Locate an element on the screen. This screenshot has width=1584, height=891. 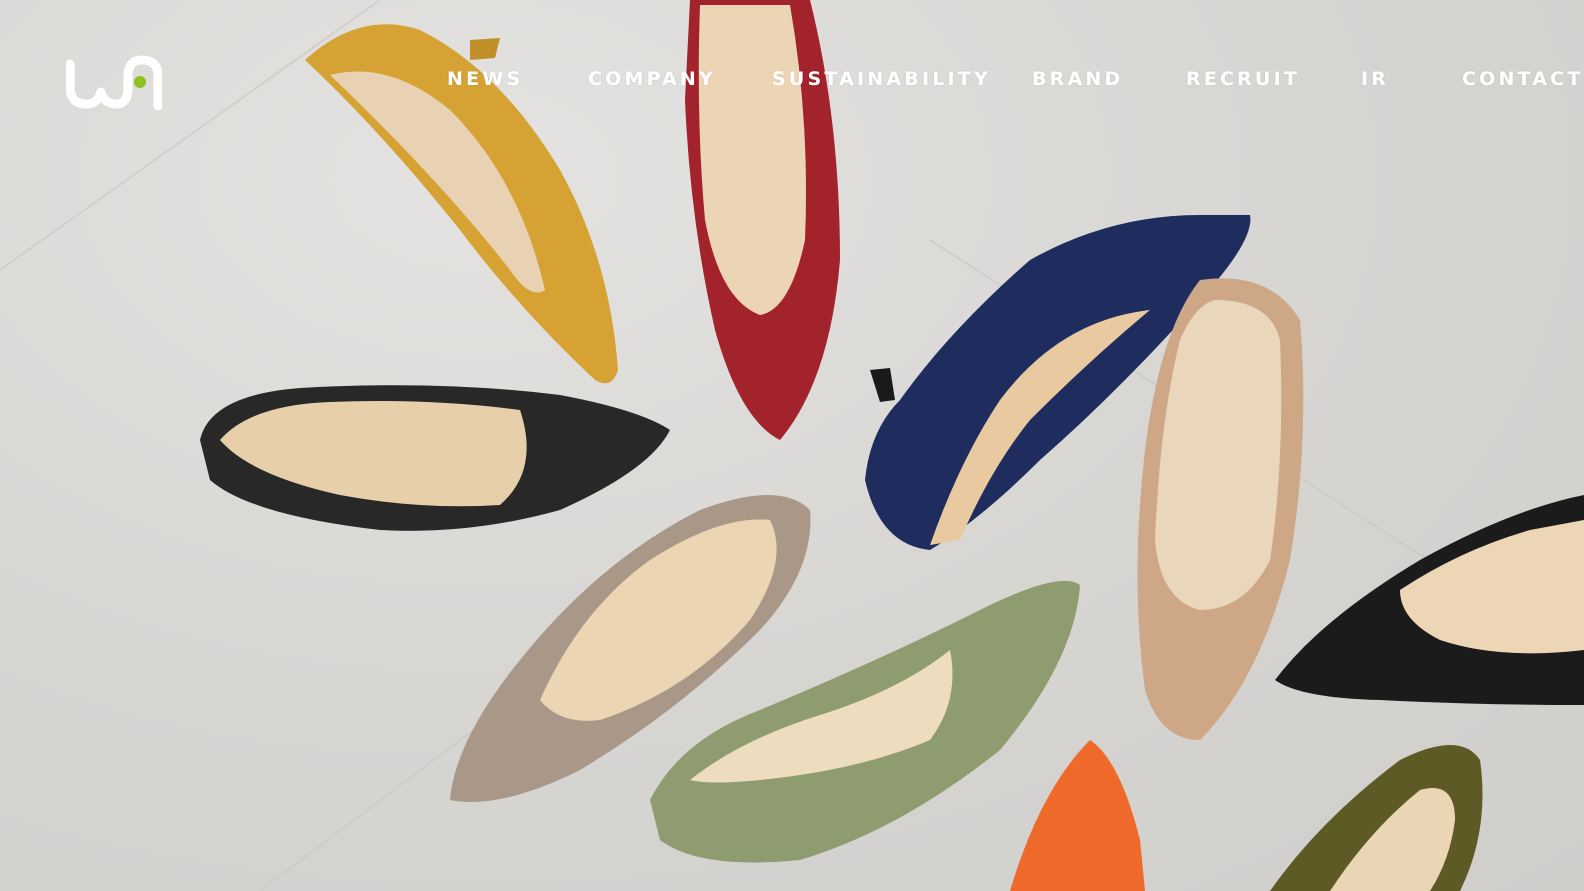
olive-pump is located at coordinates (1376, 818).